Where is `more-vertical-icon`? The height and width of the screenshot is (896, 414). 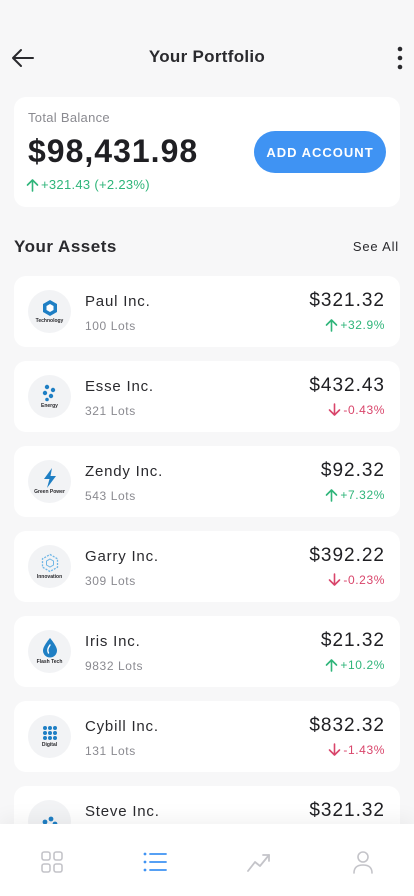
more-vertical-icon is located at coordinates (400, 58).